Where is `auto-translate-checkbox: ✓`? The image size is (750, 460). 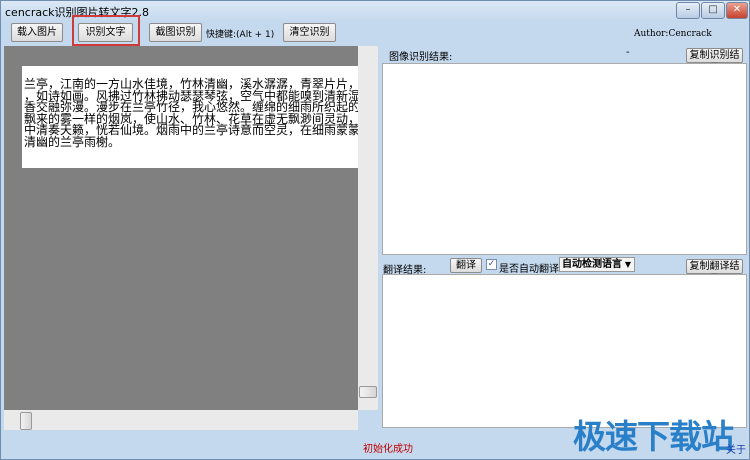
auto-translate-checkbox: ✓ is located at coordinates (491, 264).